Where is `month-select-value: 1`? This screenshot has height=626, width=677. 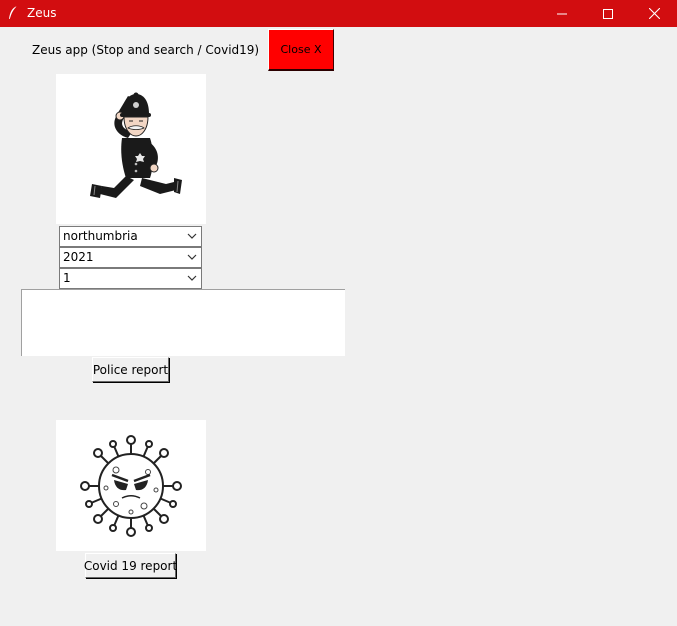 month-select-value: 1 is located at coordinates (67, 278).